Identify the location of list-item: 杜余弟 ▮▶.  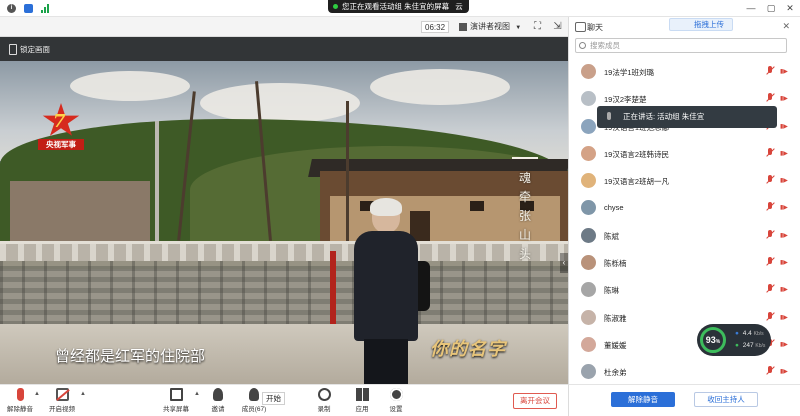
(684, 371).